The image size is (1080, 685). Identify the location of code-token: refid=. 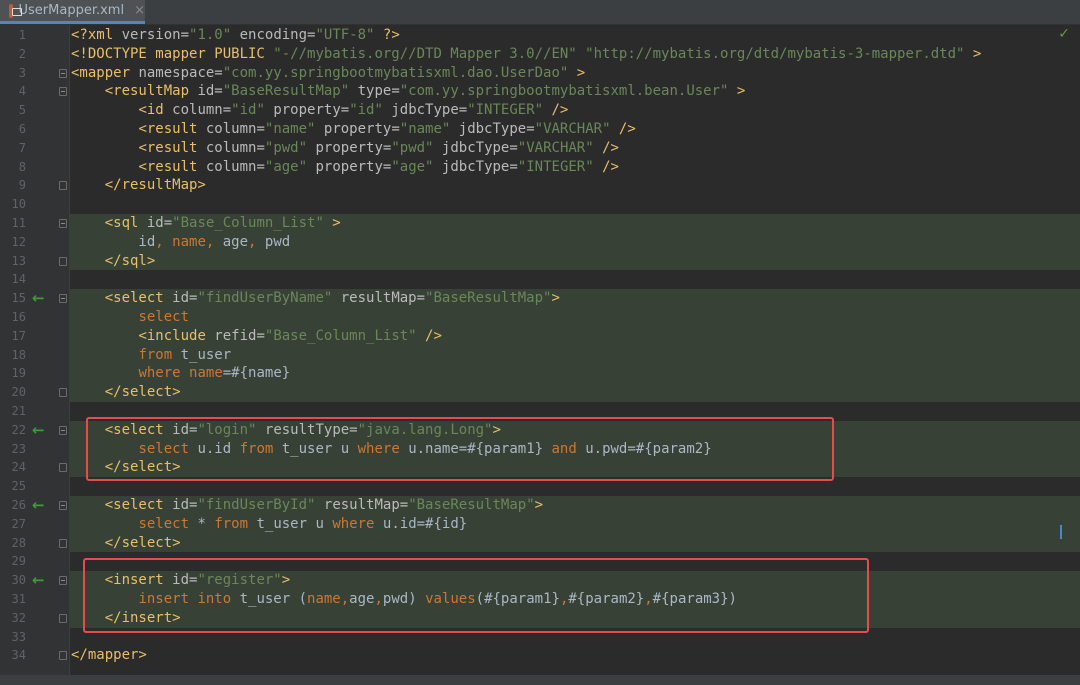
(235, 335).